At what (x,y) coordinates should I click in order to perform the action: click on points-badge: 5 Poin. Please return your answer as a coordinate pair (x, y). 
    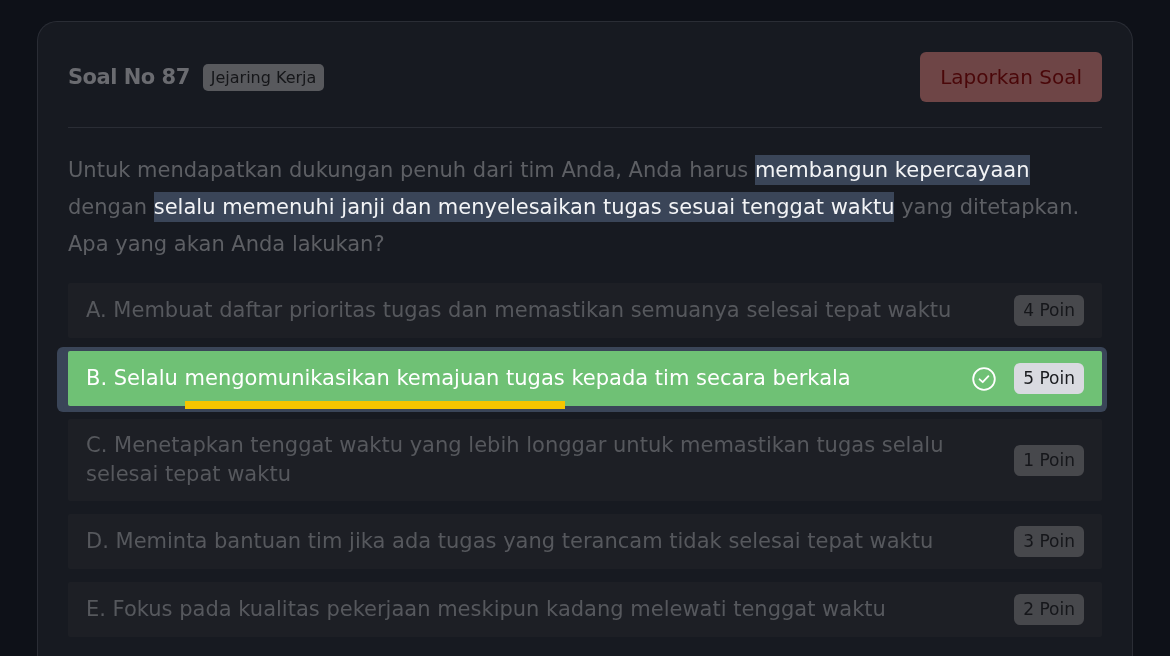
    Looking at the image, I should click on (1049, 378).